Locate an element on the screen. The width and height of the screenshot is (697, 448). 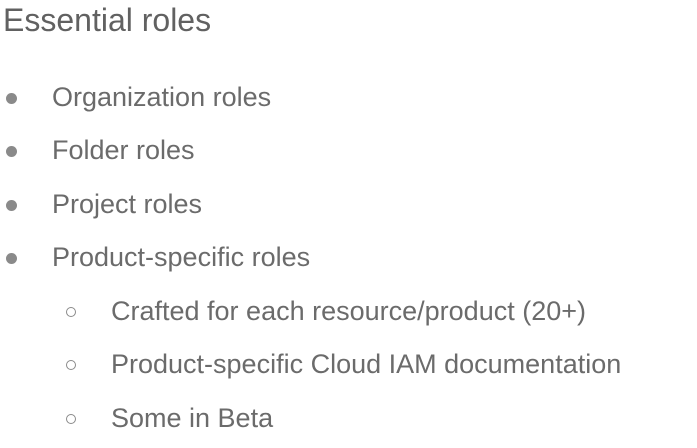
bullet-item-project-roles: Project roles is located at coordinates (104, 204).